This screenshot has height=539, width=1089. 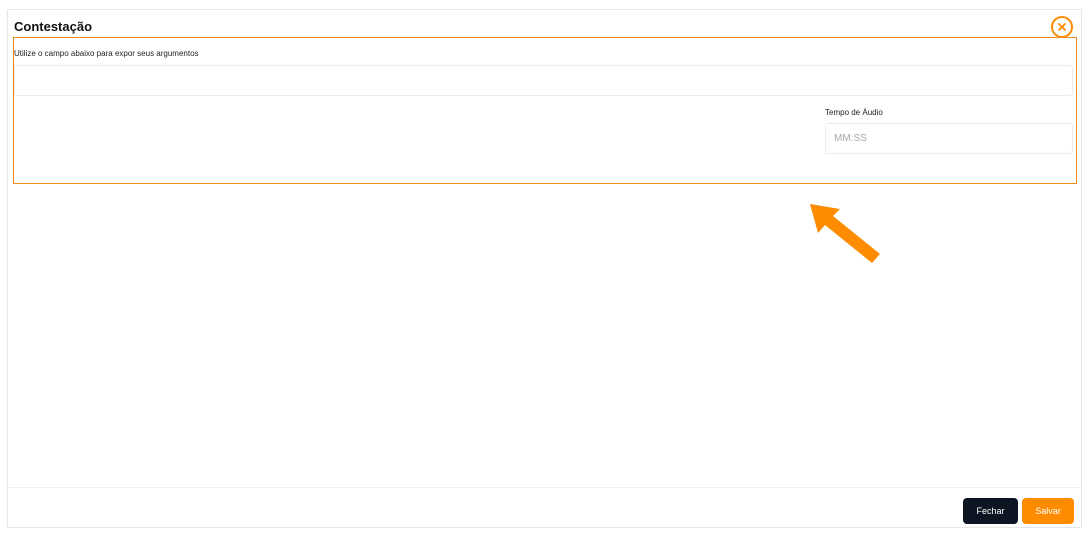 What do you see at coordinates (544, 487) in the screenshot?
I see `footer-divider` at bounding box center [544, 487].